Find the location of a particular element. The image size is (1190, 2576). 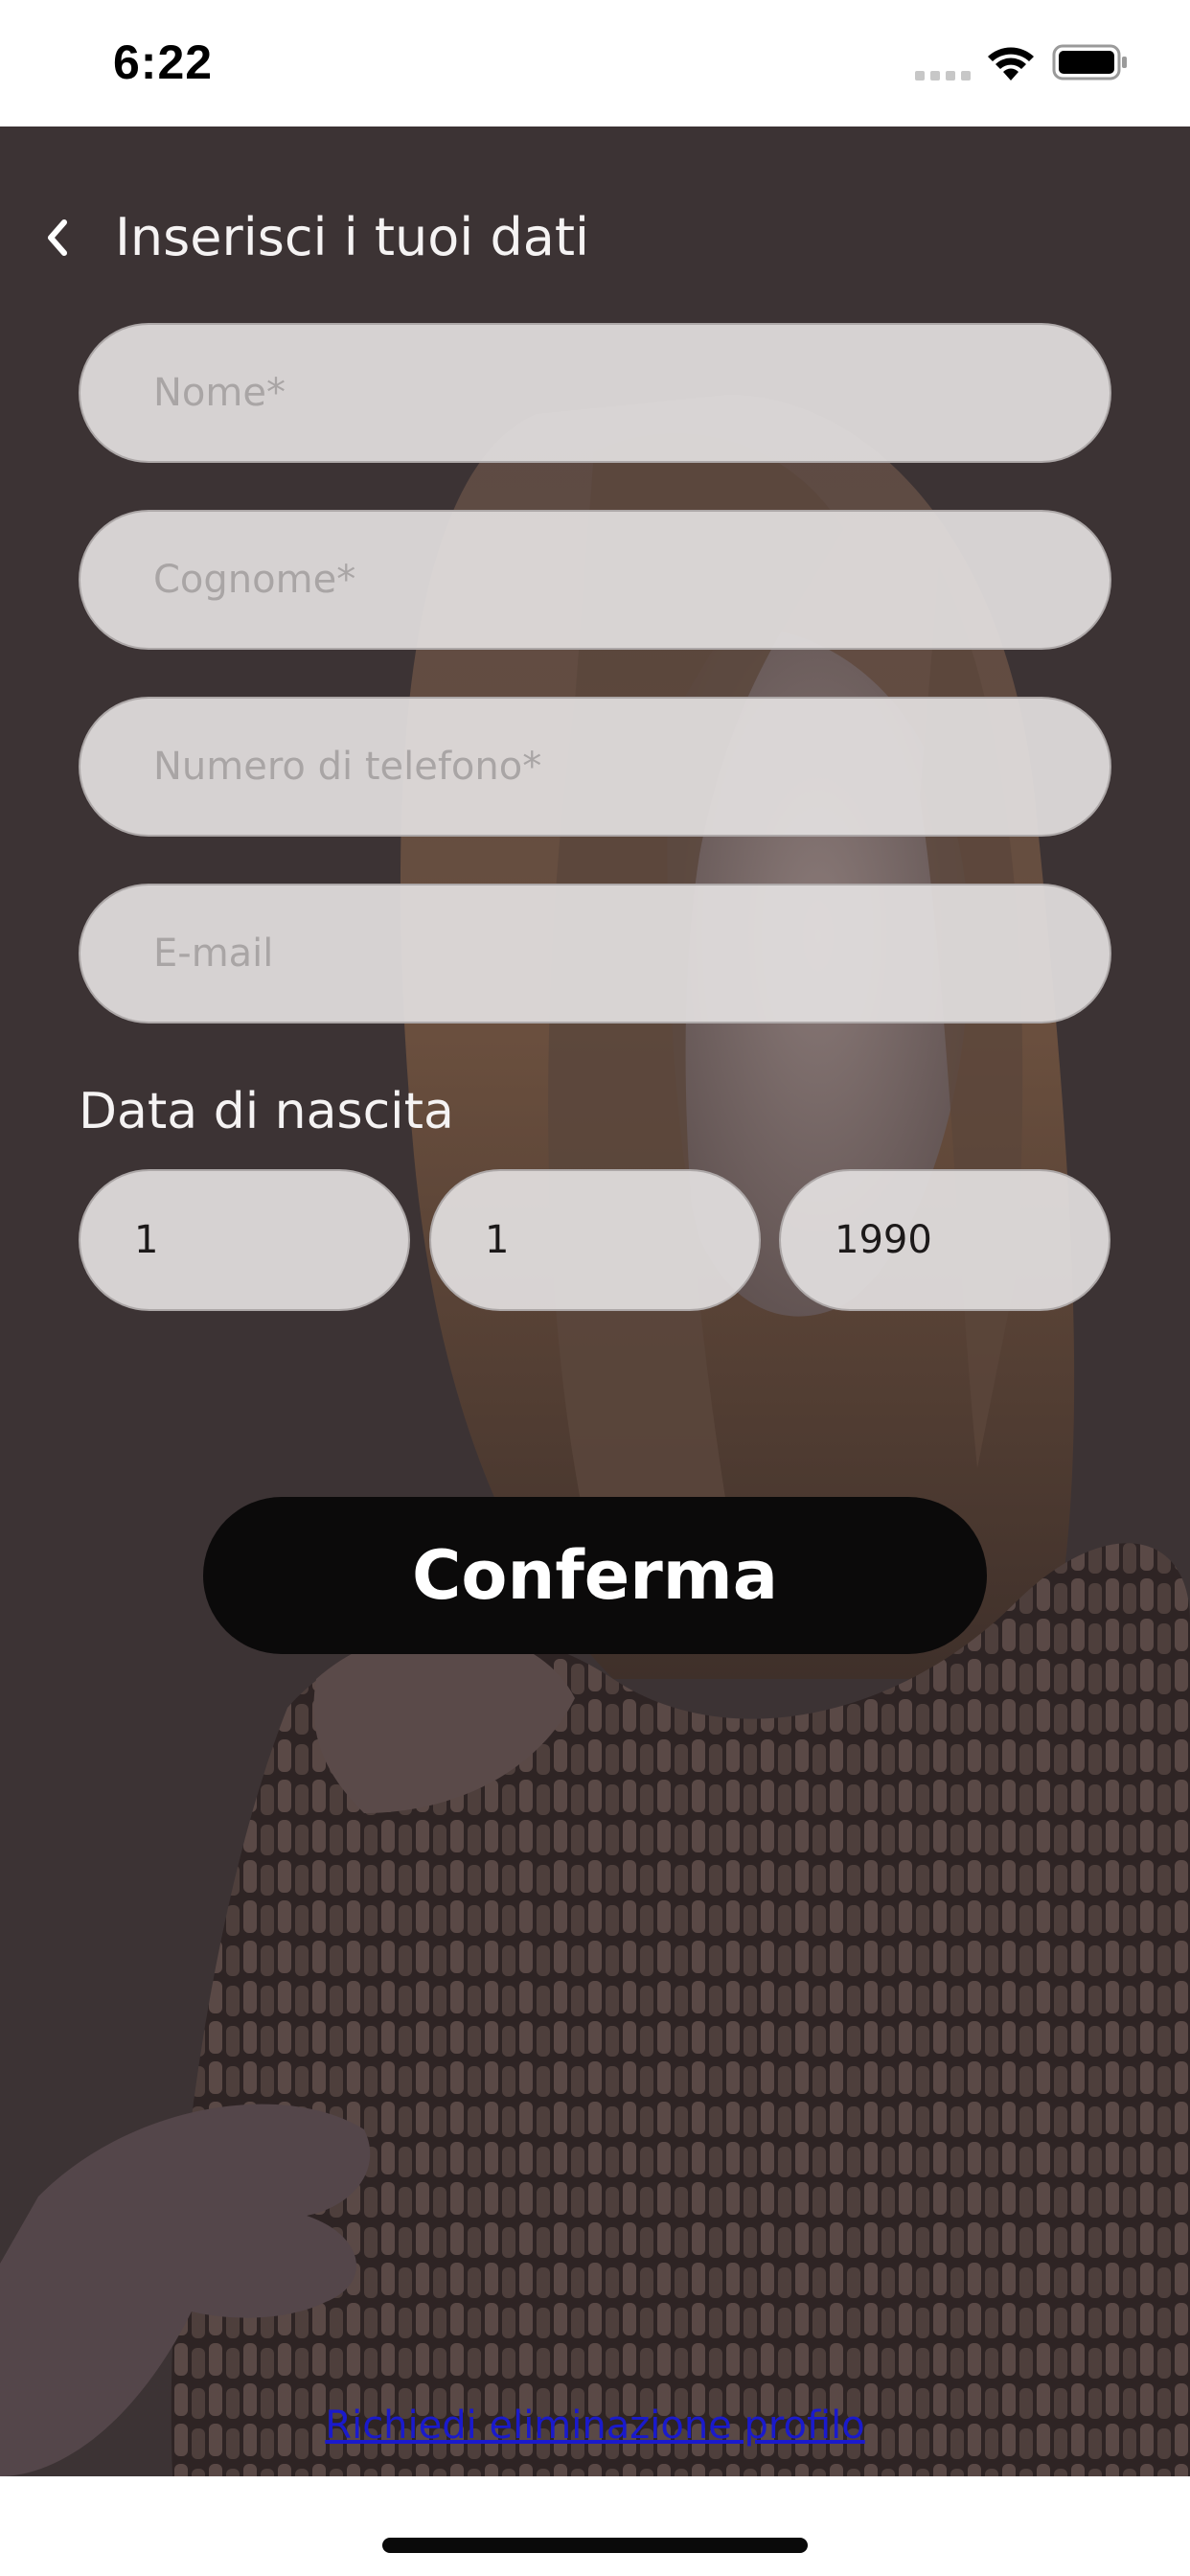

home-indicator-area is located at coordinates (595, 2526).